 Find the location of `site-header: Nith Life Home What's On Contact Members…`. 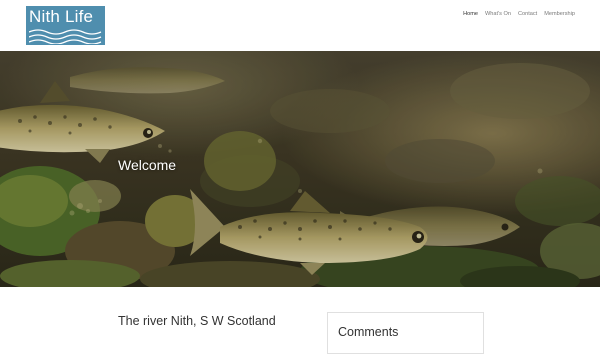

site-header: Nith Life Home What's On Contact Members… is located at coordinates (300, 25).